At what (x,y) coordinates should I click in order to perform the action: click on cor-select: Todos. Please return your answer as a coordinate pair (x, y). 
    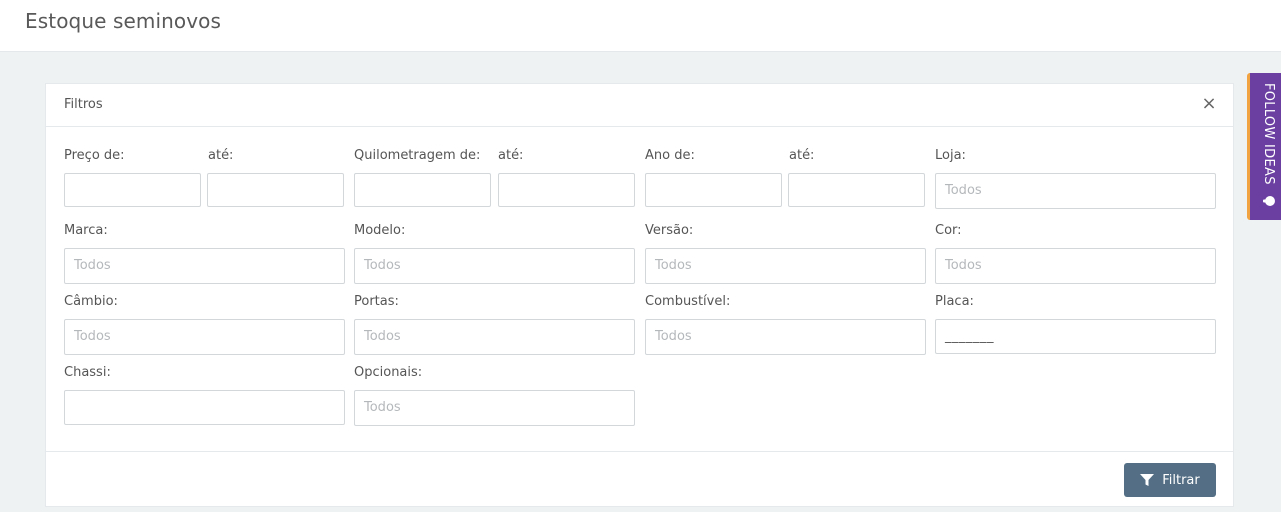
    Looking at the image, I should click on (1075, 266).